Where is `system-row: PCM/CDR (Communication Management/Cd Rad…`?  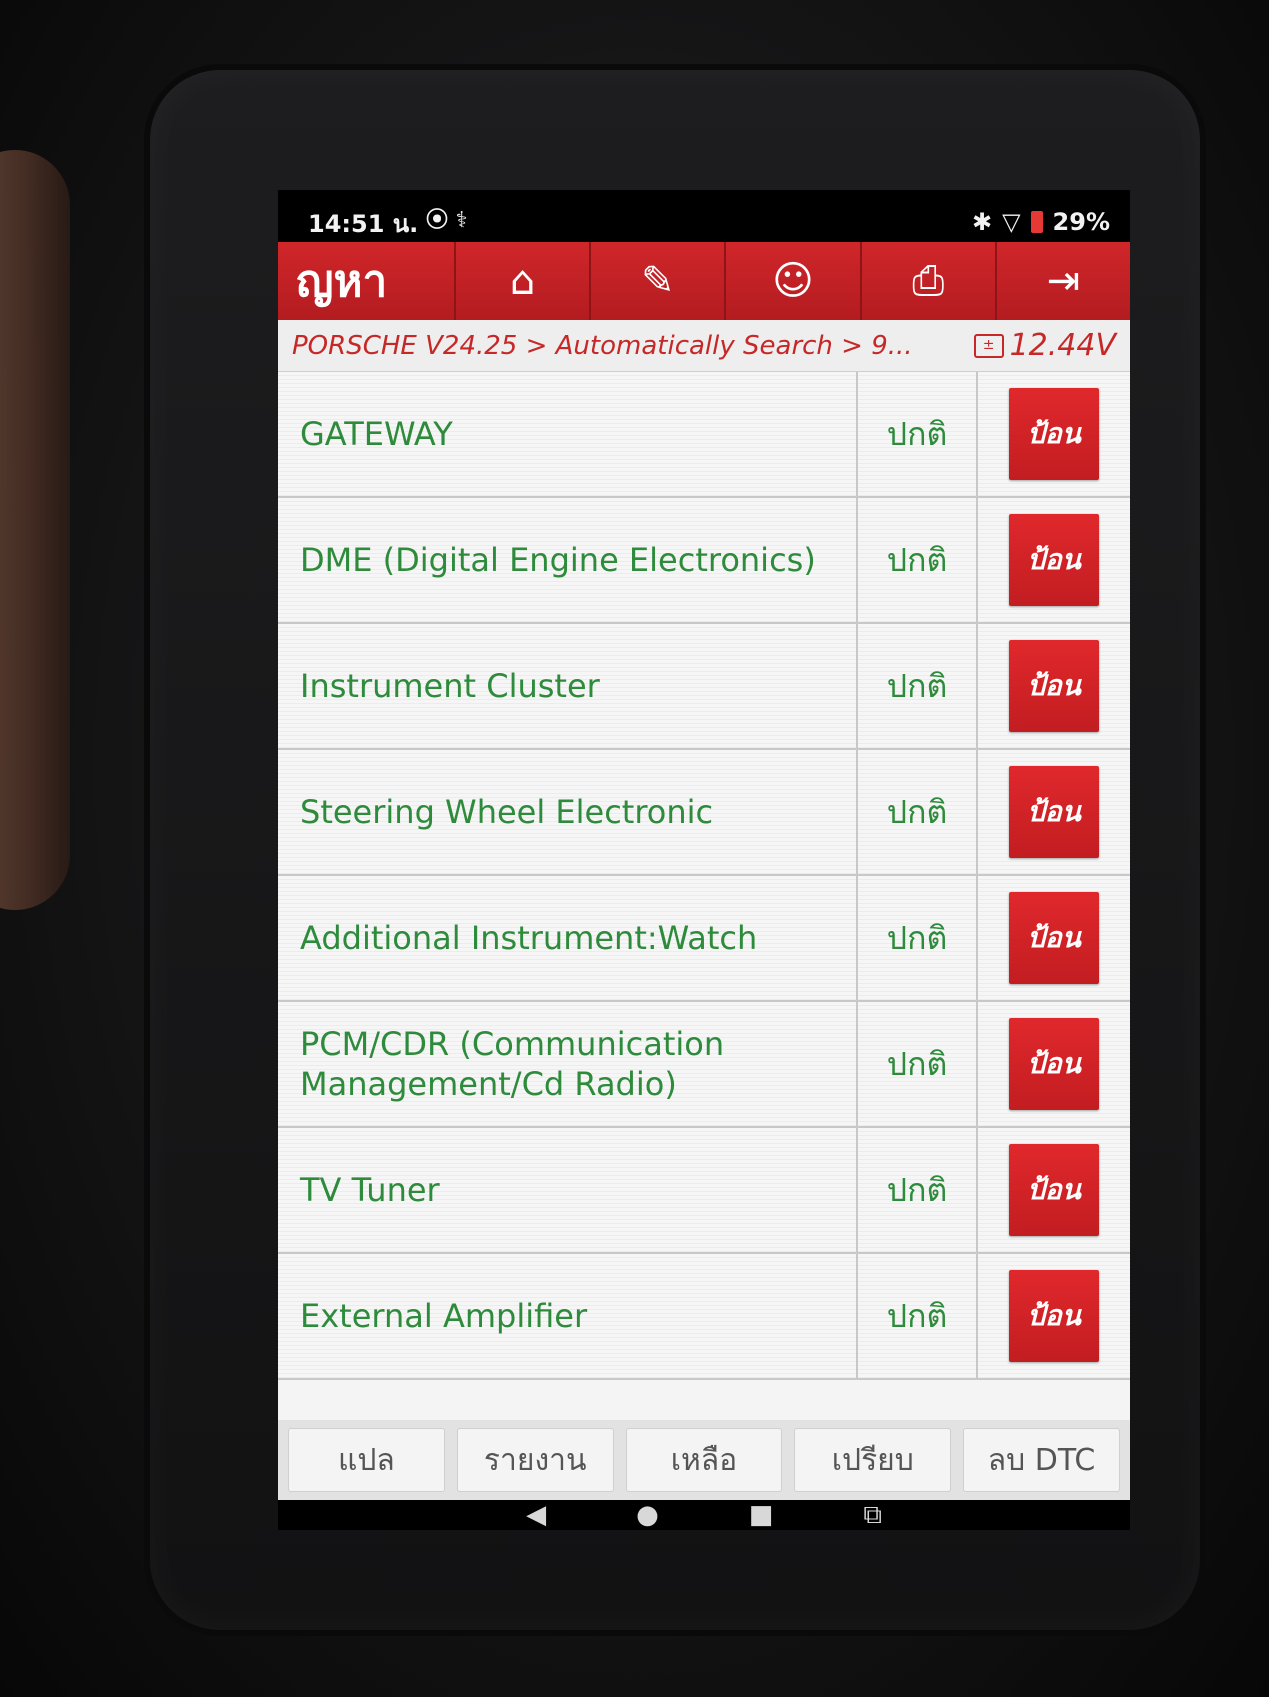
system-row: PCM/CDR (Communication Management/Cd Rad… is located at coordinates (704, 1065).